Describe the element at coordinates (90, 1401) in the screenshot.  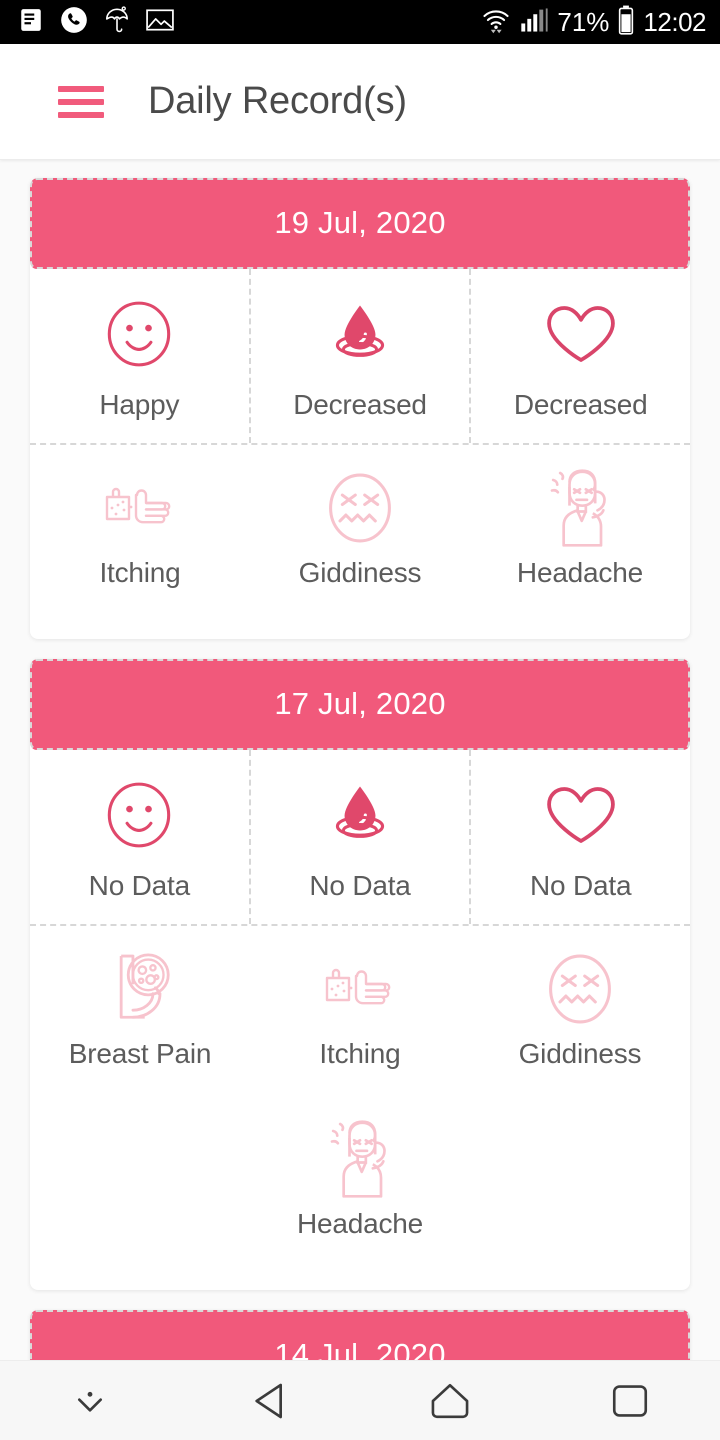
I see `hide-keyboard-icon` at that location.